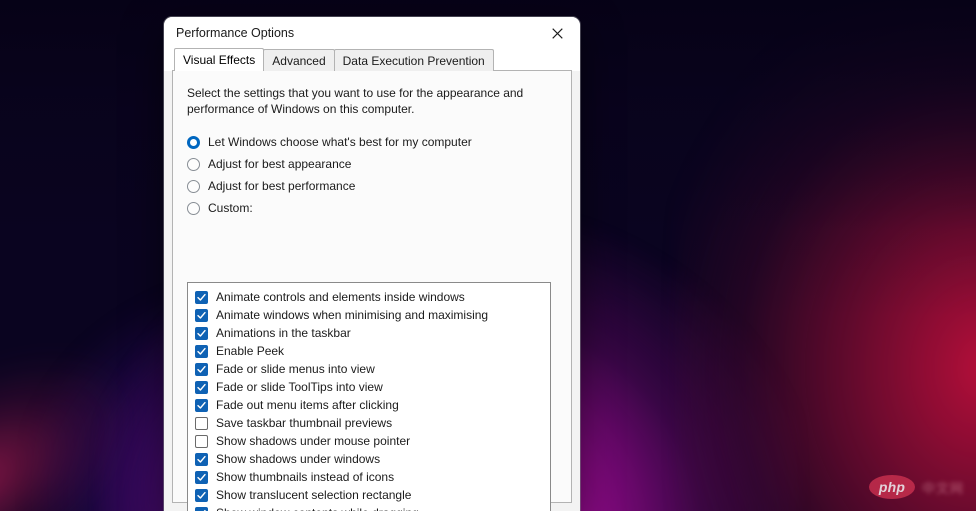 This screenshot has height=511, width=976. I want to click on effect-label: Show translucent selection rectangle, so click(314, 495).